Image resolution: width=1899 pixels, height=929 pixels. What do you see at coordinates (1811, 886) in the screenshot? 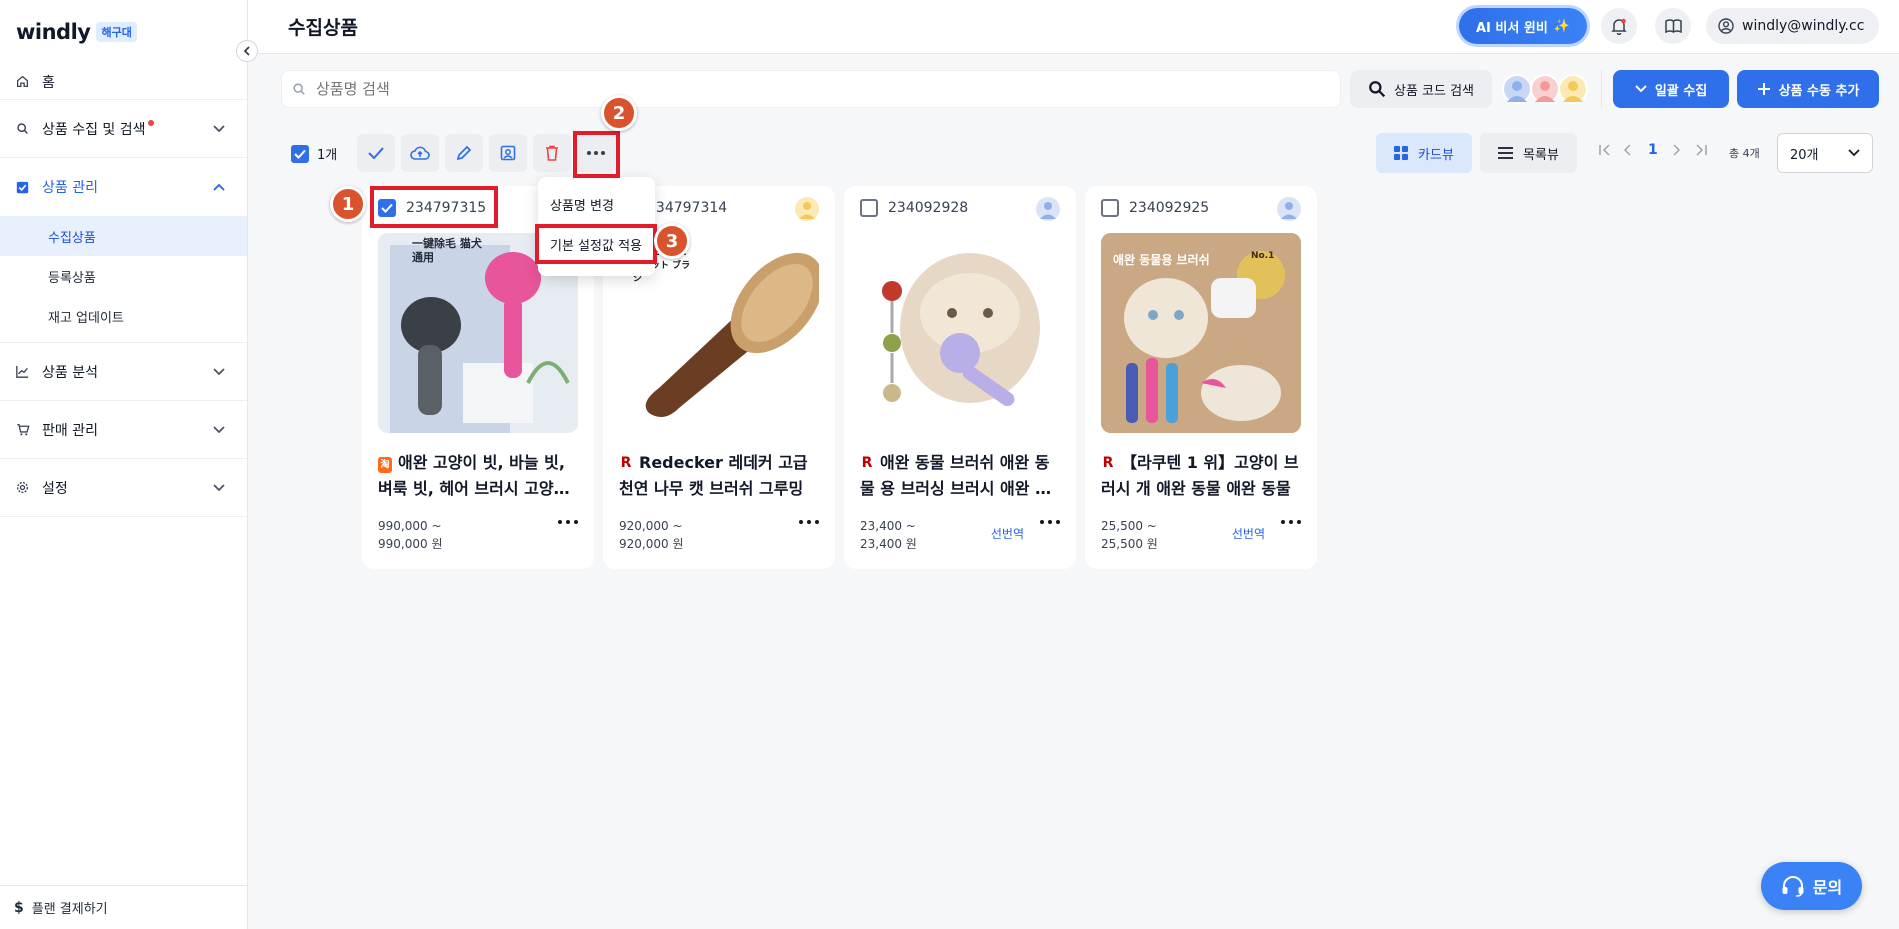
I see `inquiry-button: 문의` at bounding box center [1811, 886].